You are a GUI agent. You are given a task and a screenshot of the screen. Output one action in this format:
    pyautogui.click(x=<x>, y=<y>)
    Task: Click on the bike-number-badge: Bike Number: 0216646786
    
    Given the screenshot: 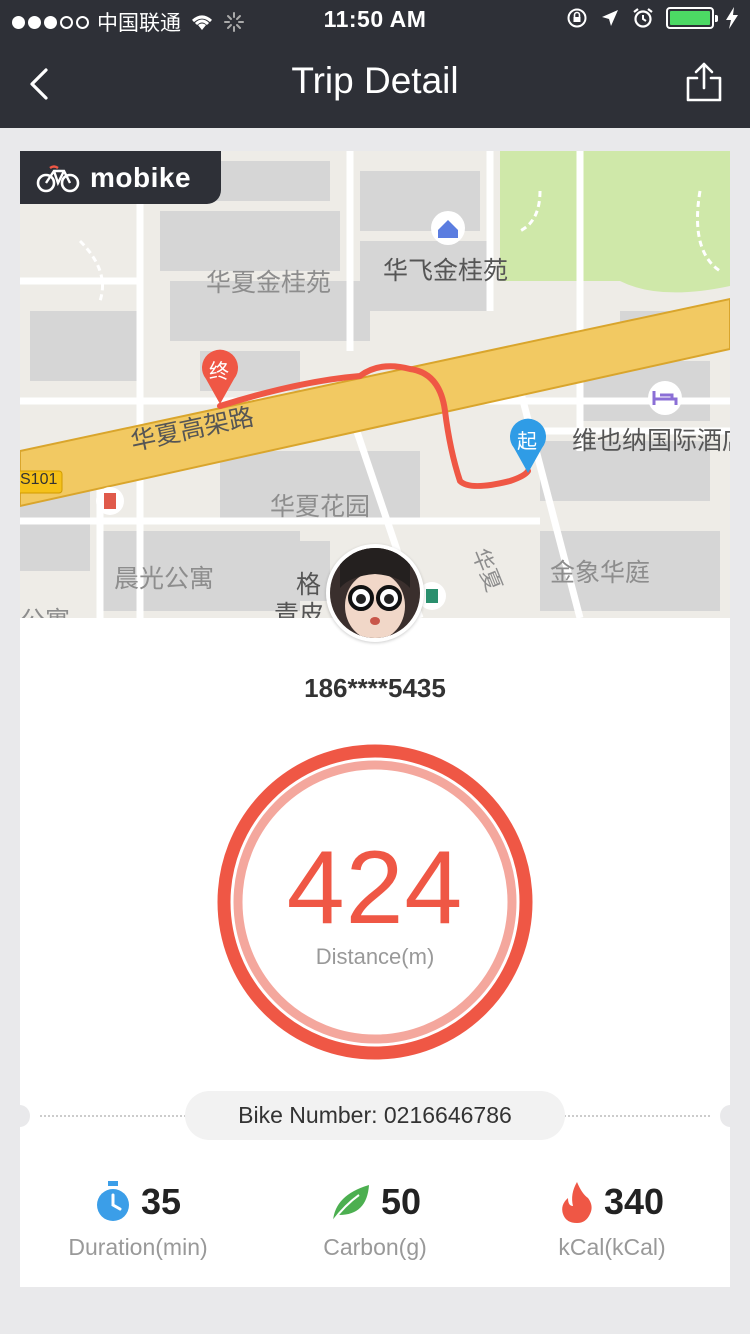 What is the action you would take?
    pyautogui.click(x=375, y=1115)
    